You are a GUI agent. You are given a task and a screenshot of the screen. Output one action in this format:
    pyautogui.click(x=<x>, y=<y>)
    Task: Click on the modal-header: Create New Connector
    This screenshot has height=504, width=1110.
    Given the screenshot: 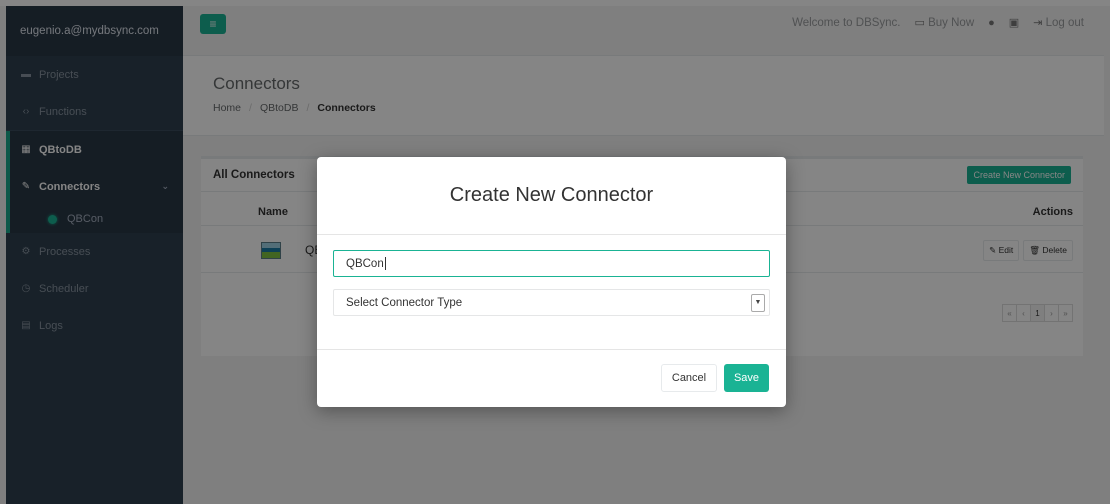 What is the action you would take?
    pyautogui.click(x=551, y=196)
    